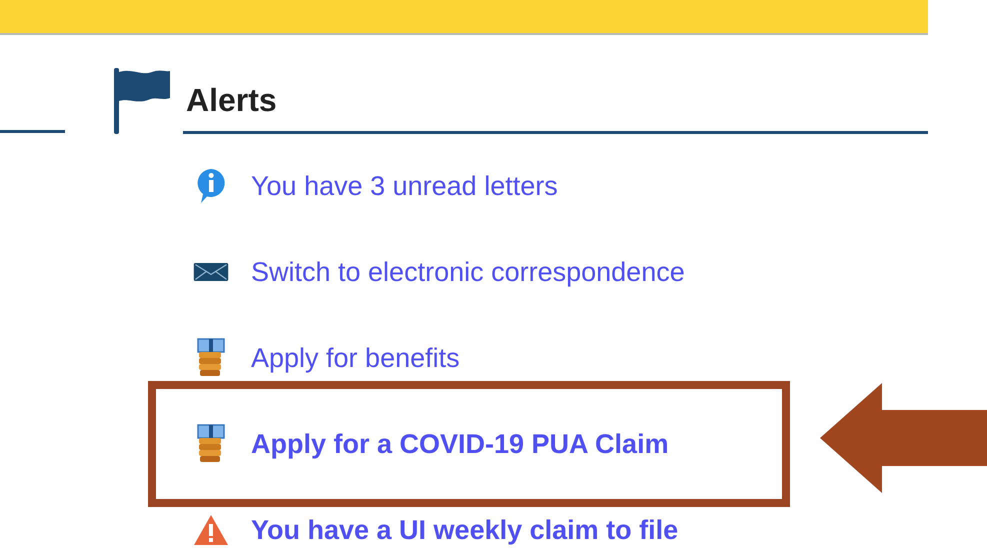 Image resolution: width=987 pixels, height=550 pixels. Describe the element at coordinates (460, 444) in the screenshot. I see `alert-link: Apply for a COVID-19 PUA Claim` at that location.